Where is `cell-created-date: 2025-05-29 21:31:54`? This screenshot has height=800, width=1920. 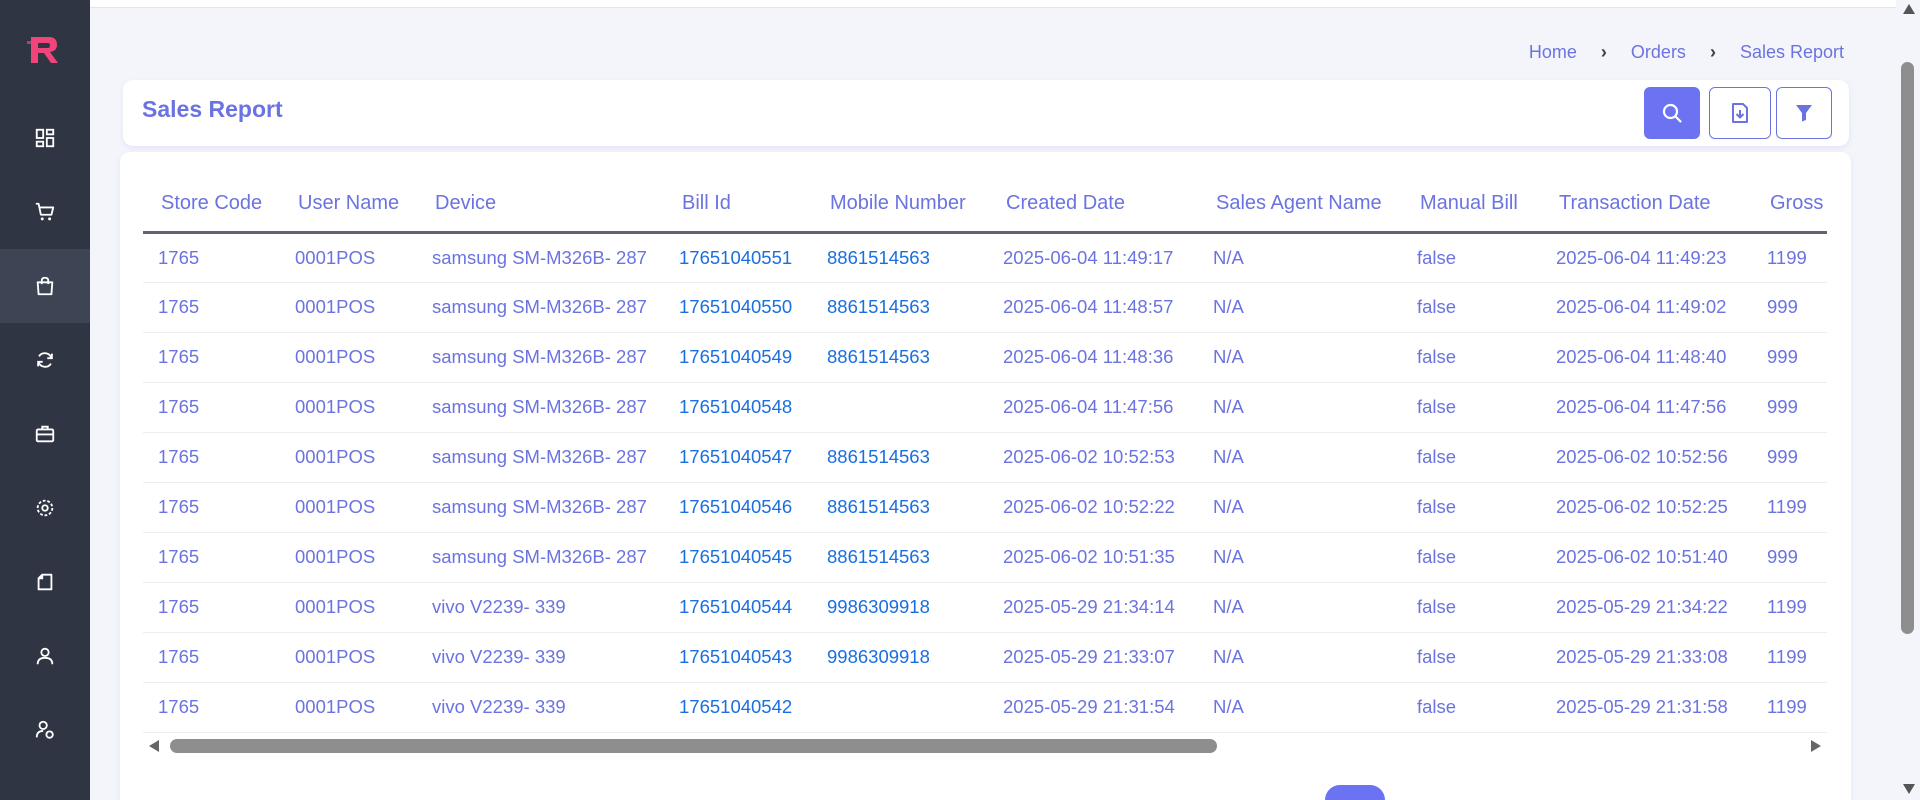
cell-created-date: 2025-05-29 21:31:54 is located at coordinates (1093, 707).